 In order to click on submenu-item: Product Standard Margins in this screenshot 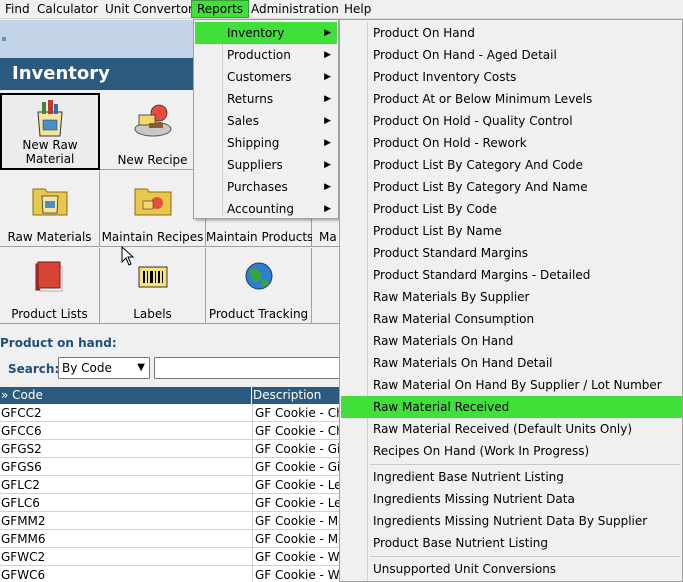, I will do `click(511, 253)`.